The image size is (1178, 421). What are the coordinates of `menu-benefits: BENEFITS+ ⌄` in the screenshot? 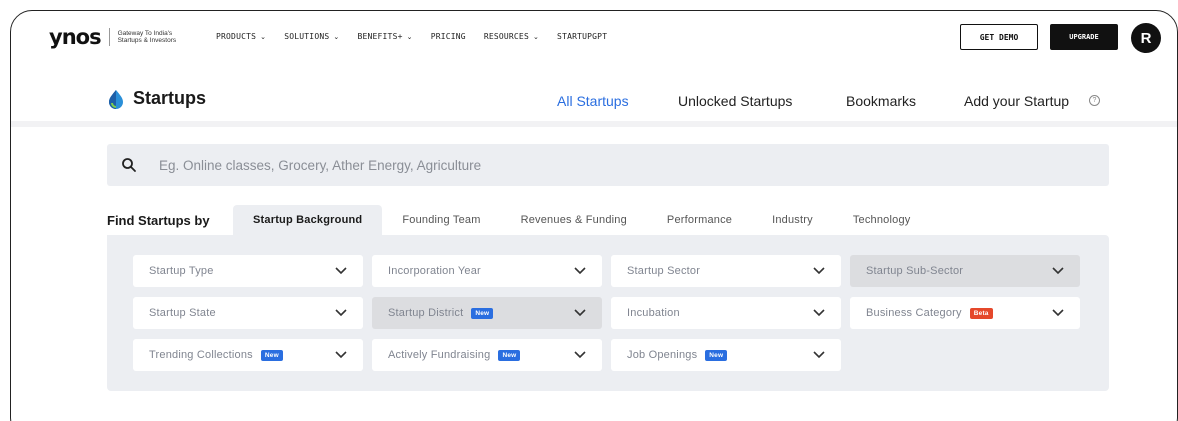 It's located at (384, 36).